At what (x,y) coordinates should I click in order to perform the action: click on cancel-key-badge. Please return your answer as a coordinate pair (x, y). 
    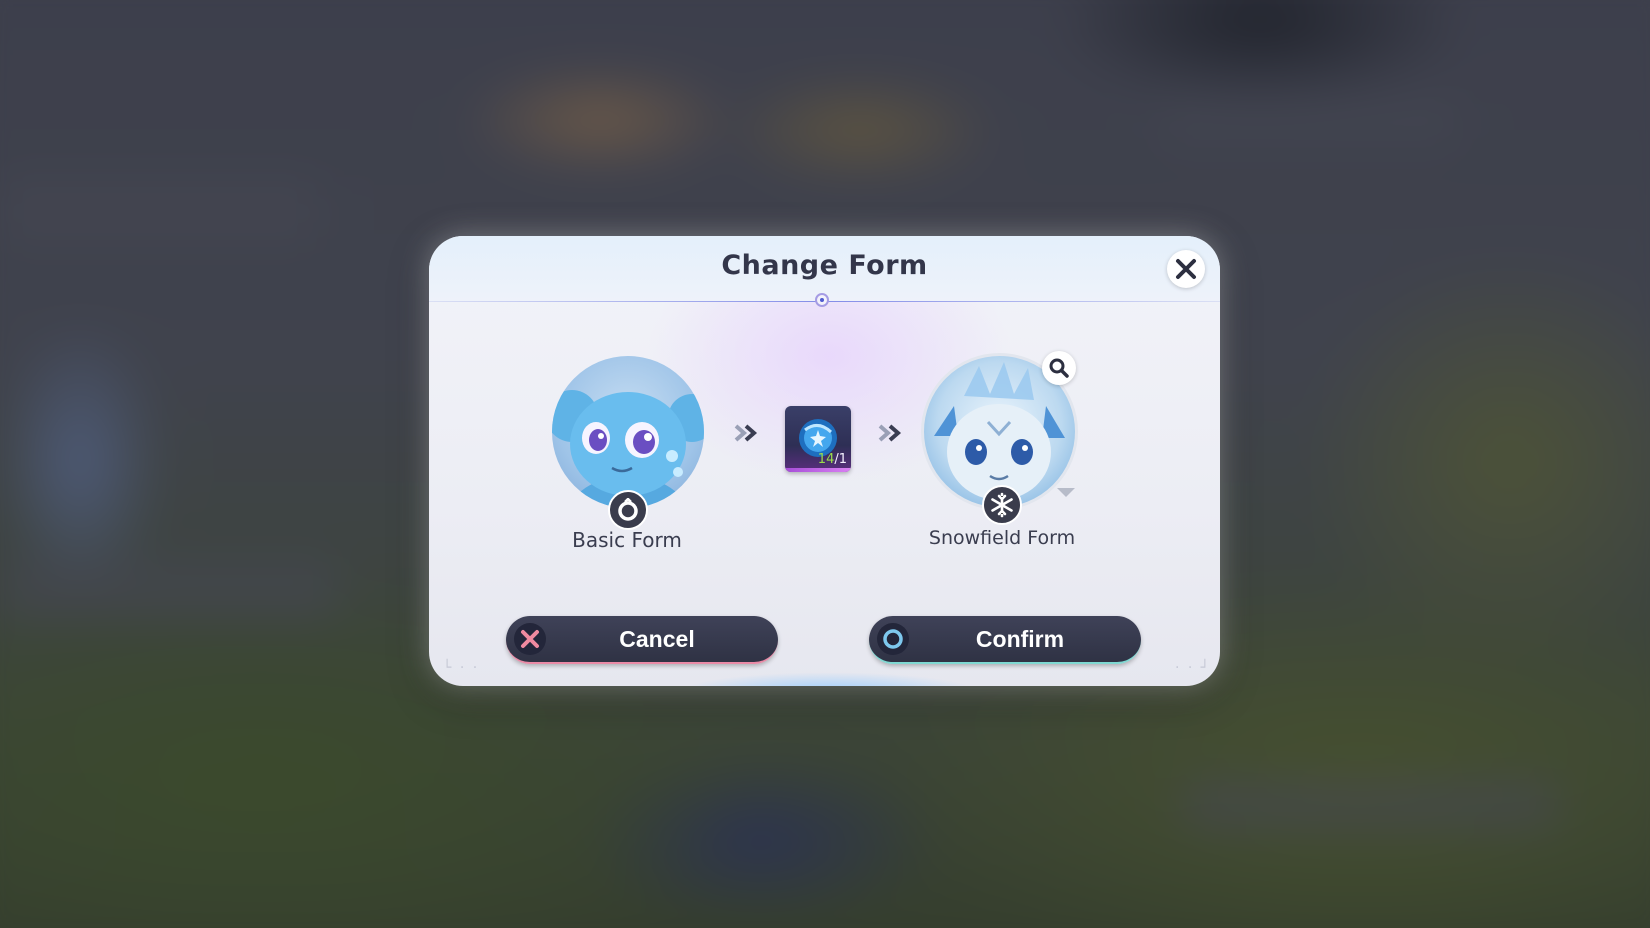
    Looking at the image, I should click on (530, 639).